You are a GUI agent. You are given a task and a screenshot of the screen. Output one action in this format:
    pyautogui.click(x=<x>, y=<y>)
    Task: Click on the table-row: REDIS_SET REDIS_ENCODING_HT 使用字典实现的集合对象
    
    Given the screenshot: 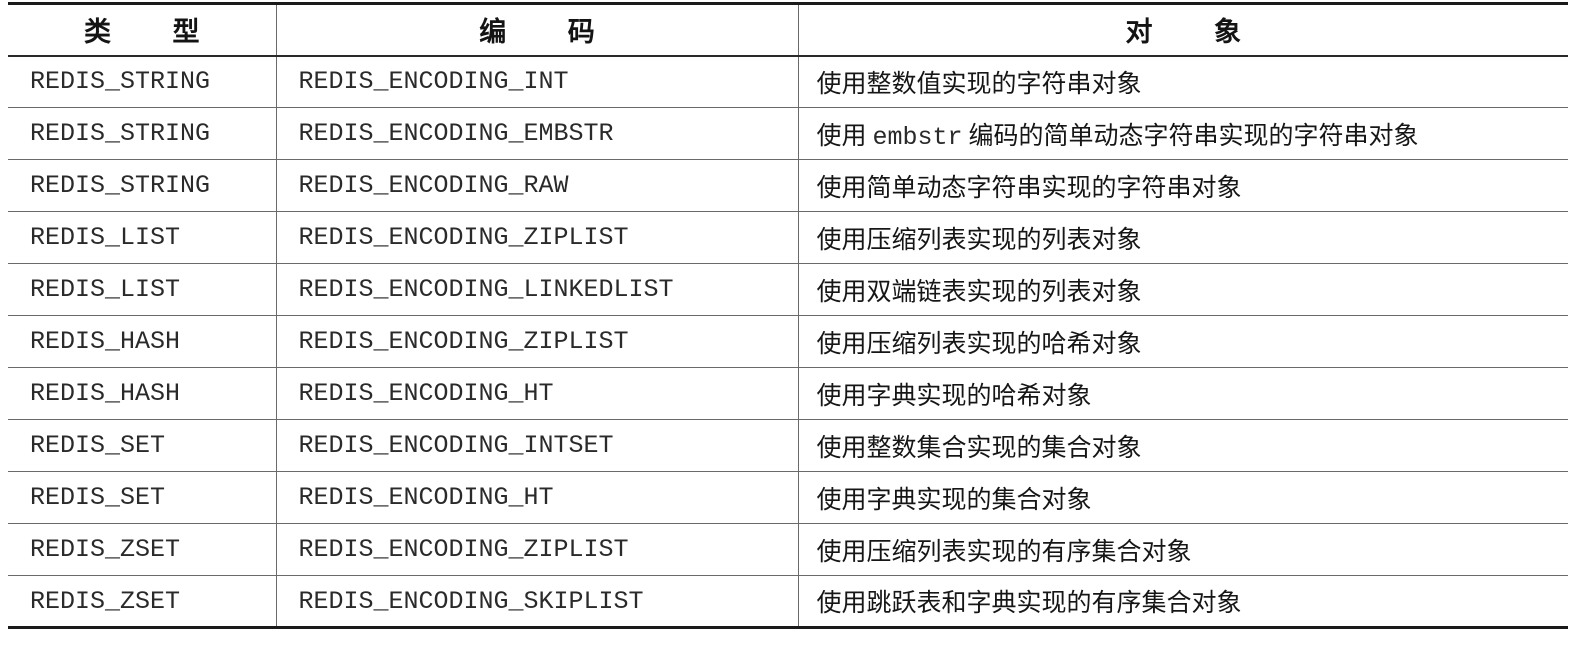 What is the action you would take?
    pyautogui.click(x=788, y=497)
    